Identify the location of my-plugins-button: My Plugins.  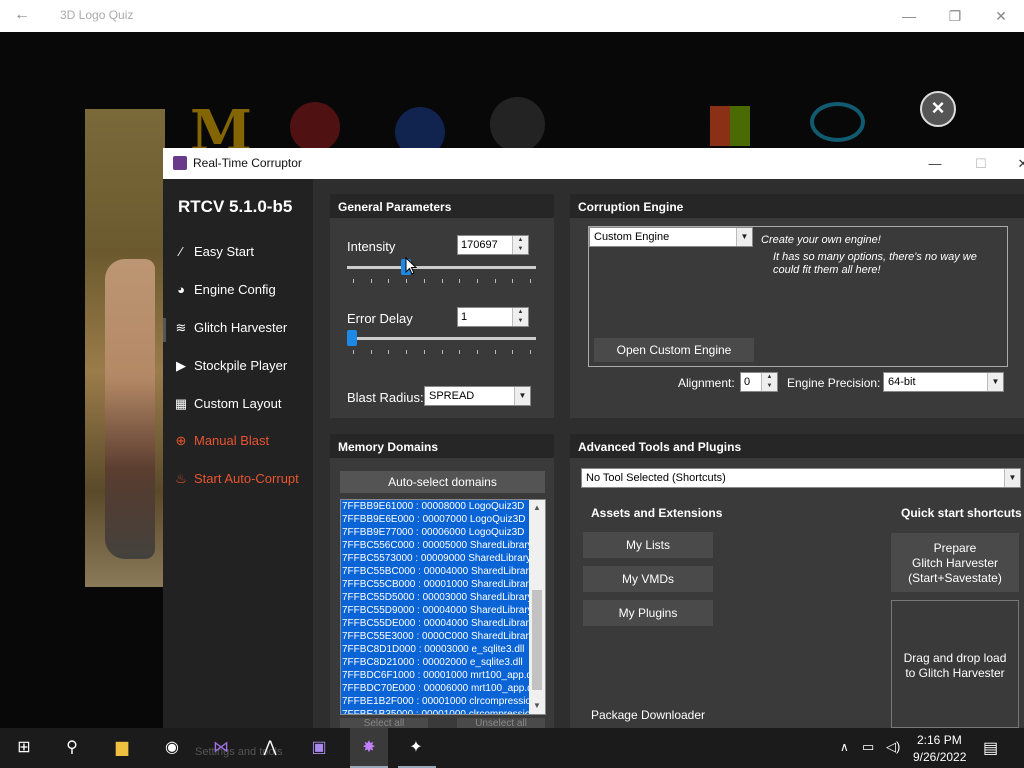
(648, 613).